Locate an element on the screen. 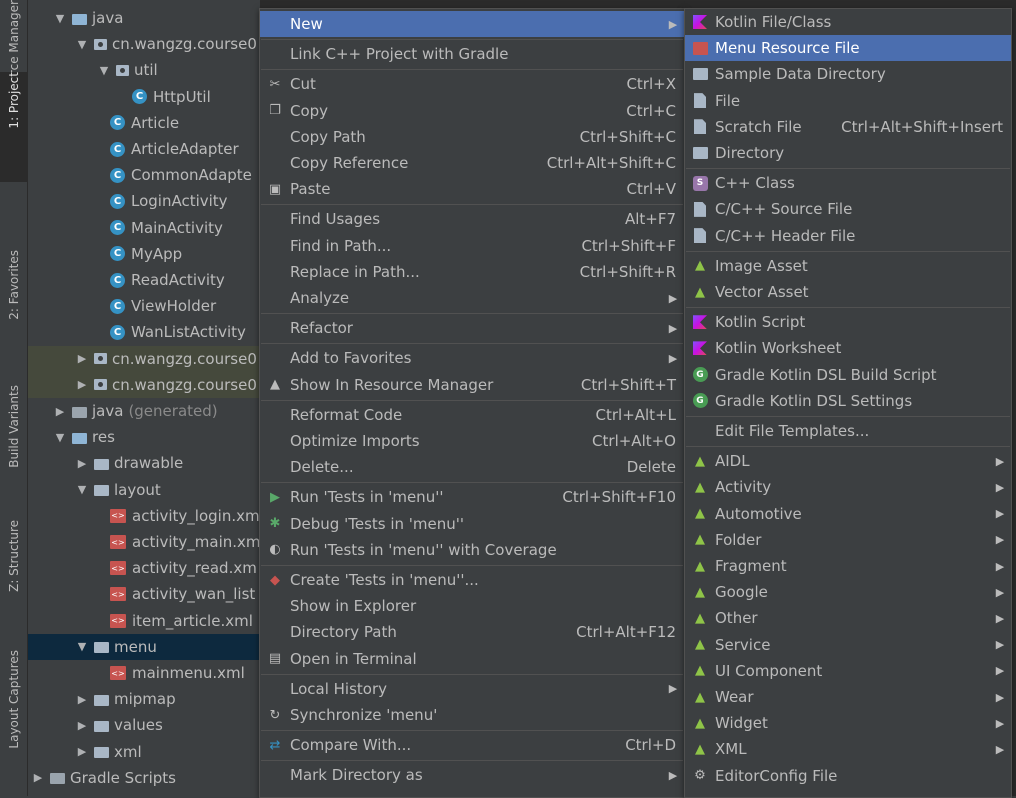  menu-item-refactor: Refactor ▶ is located at coordinates (472, 328).